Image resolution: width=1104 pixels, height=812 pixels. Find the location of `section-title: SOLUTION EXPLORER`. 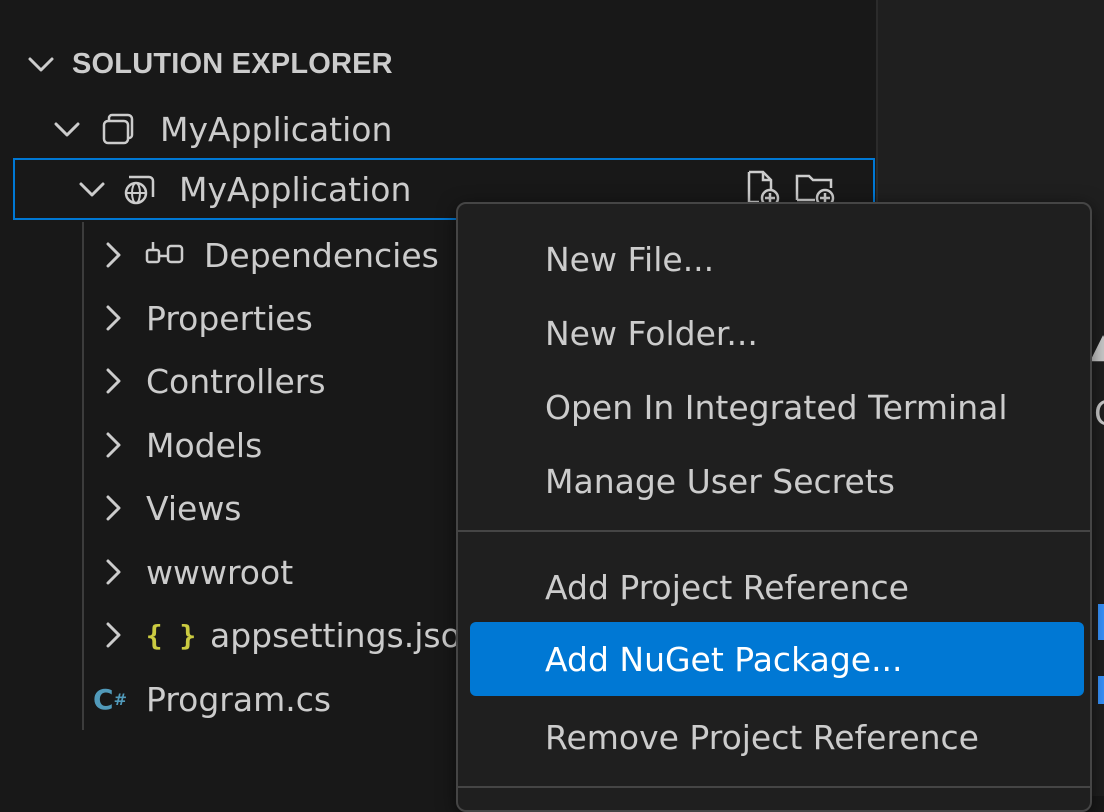

section-title: SOLUTION EXPLORER is located at coordinates (232, 63).